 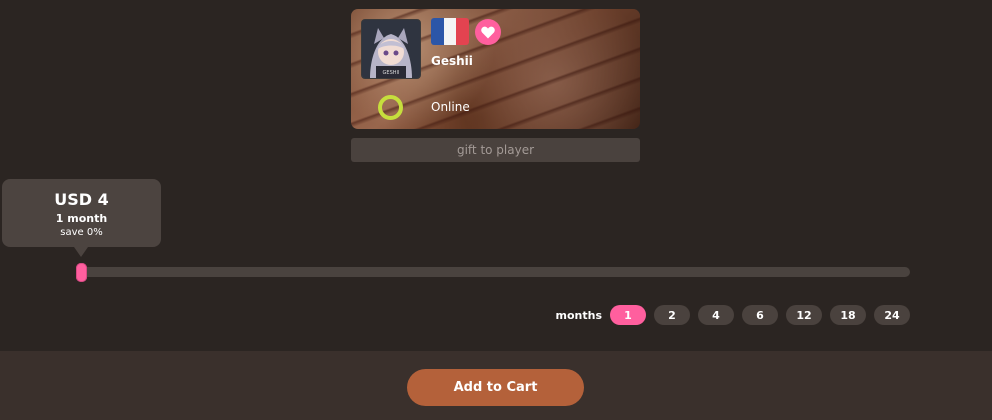 What do you see at coordinates (495, 69) in the screenshot?
I see `player-card: GESHII Geshii Online` at bounding box center [495, 69].